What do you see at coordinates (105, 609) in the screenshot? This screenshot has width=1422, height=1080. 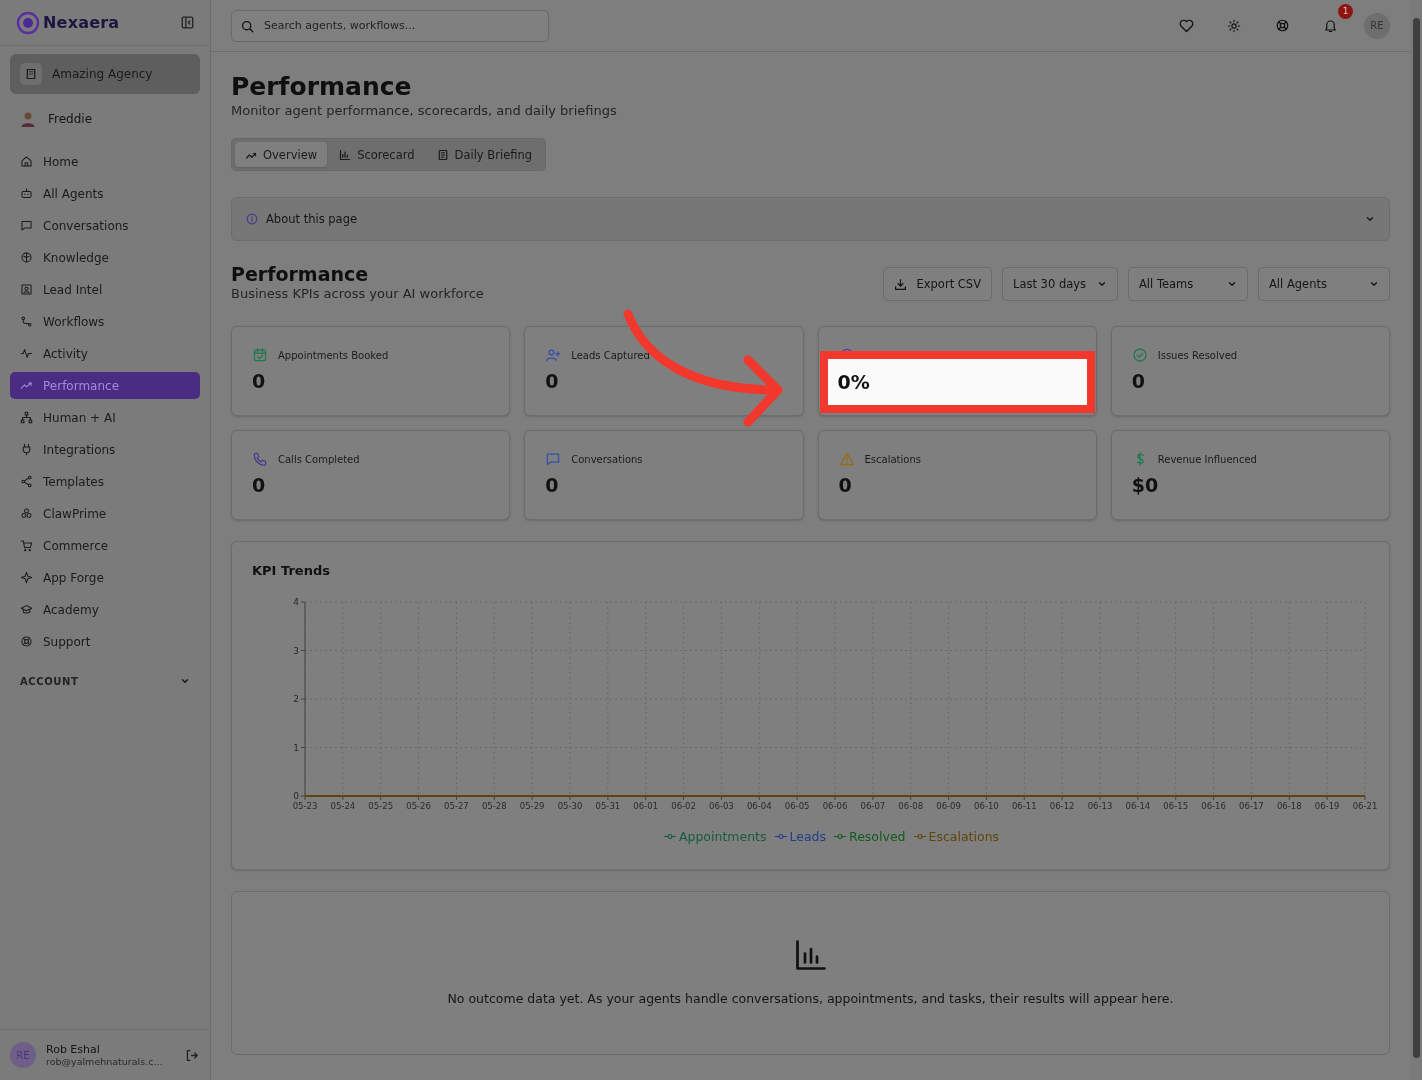 I see `nav-item: Academy` at bounding box center [105, 609].